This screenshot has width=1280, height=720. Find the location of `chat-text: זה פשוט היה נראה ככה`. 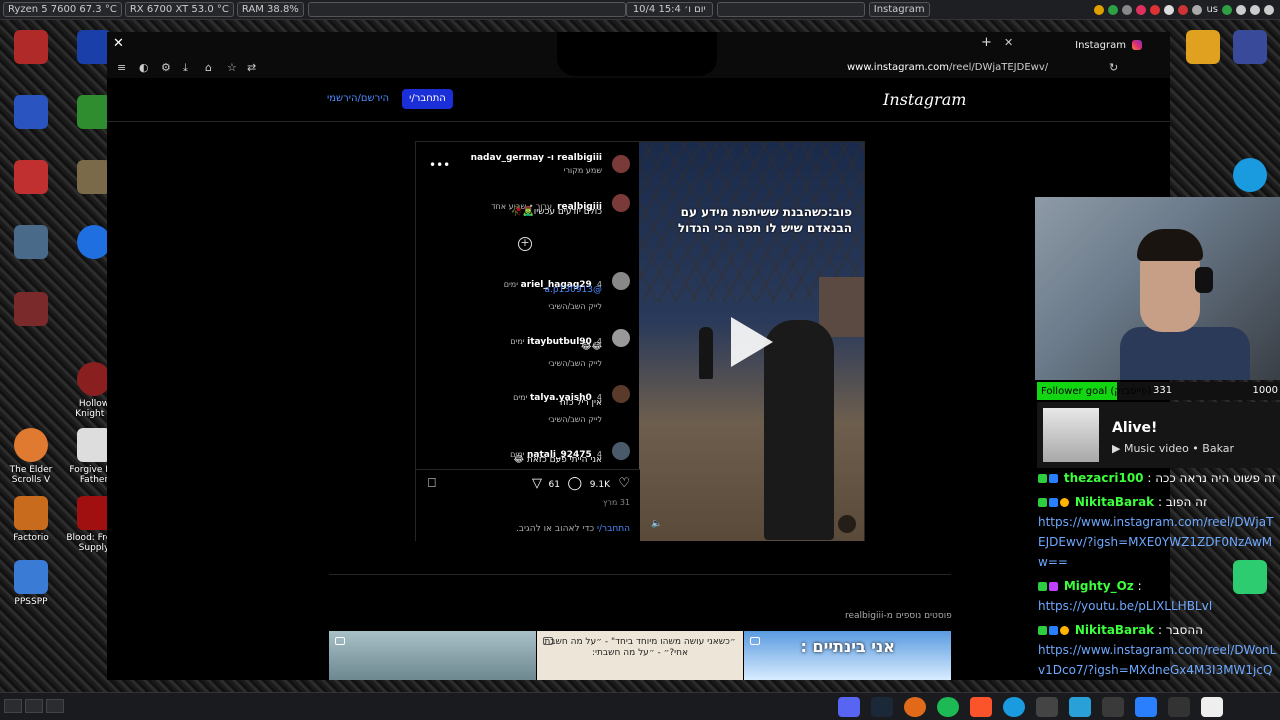

chat-text: זה פשוט היה נראה ככה is located at coordinates (1215, 478).